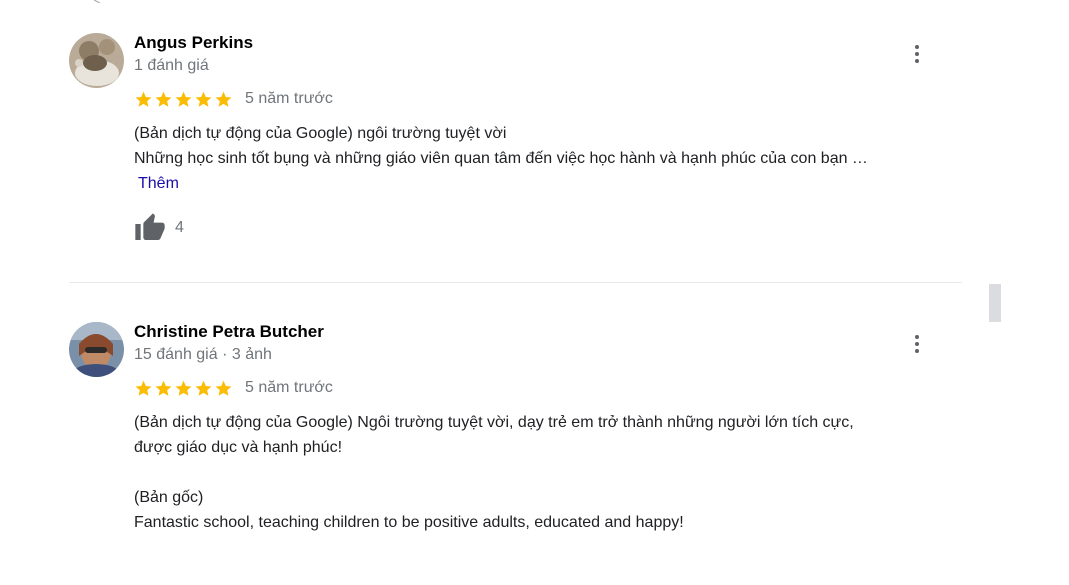 Image resolution: width=1069 pixels, height=585 pixels. I want to click on review-text-line: được giáo dục và hạnh phúc!, so click(238, 447).